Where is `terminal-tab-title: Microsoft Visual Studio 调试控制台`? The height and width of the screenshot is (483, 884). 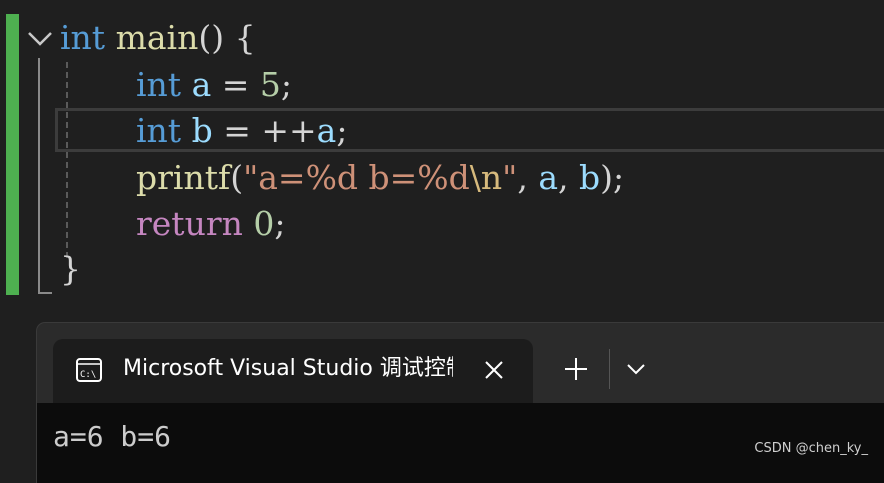 terminal-tab-title: Microsoft Visual Studio 调试控制台 is located at coordinates (288, 368).